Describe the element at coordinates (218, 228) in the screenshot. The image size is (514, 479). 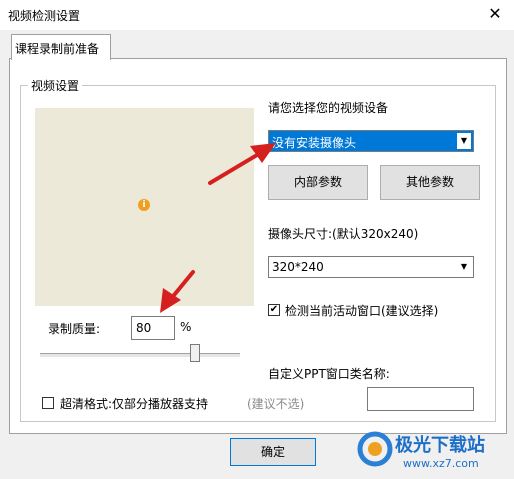
I see `annotation-arrows` at that location.